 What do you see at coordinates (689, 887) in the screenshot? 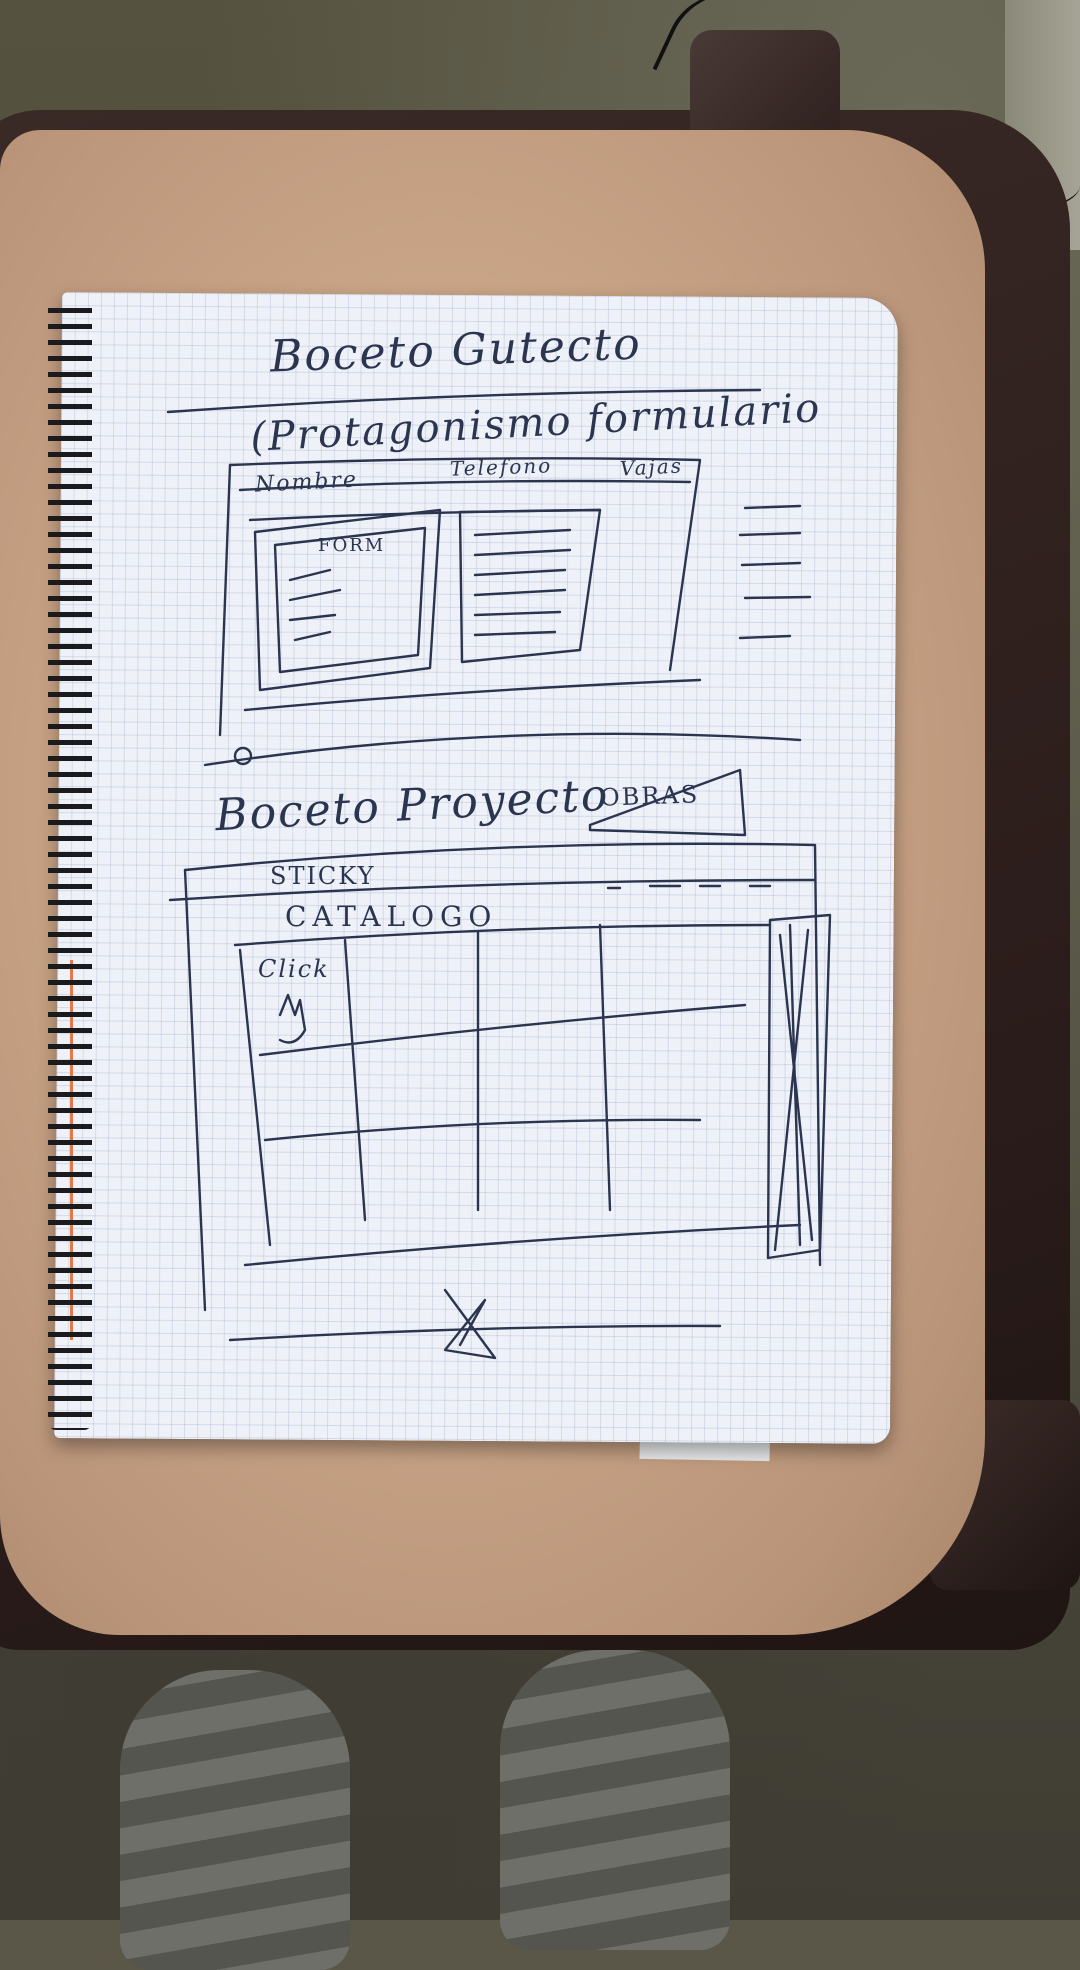
I see `nav-dashes` at bounding box center [689, 887].